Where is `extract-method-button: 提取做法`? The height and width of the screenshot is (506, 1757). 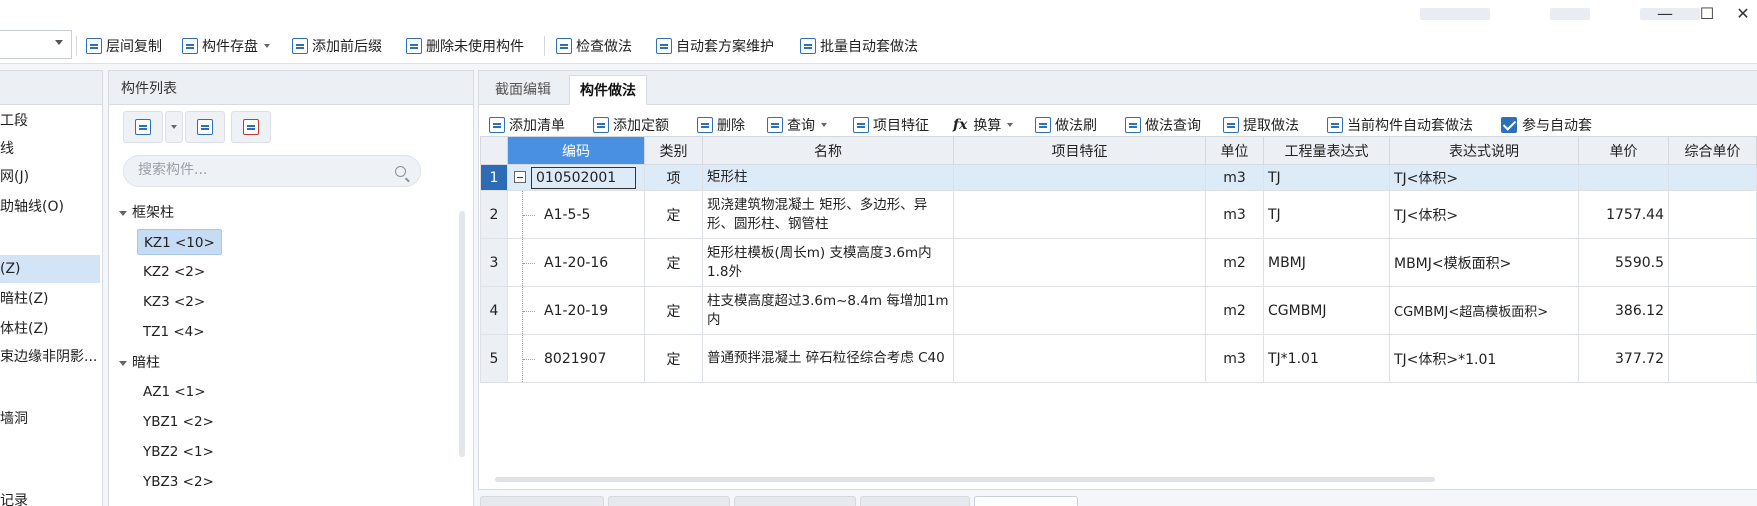 extract-method-button: 提取做法 is located at coordinates (1261, 125).